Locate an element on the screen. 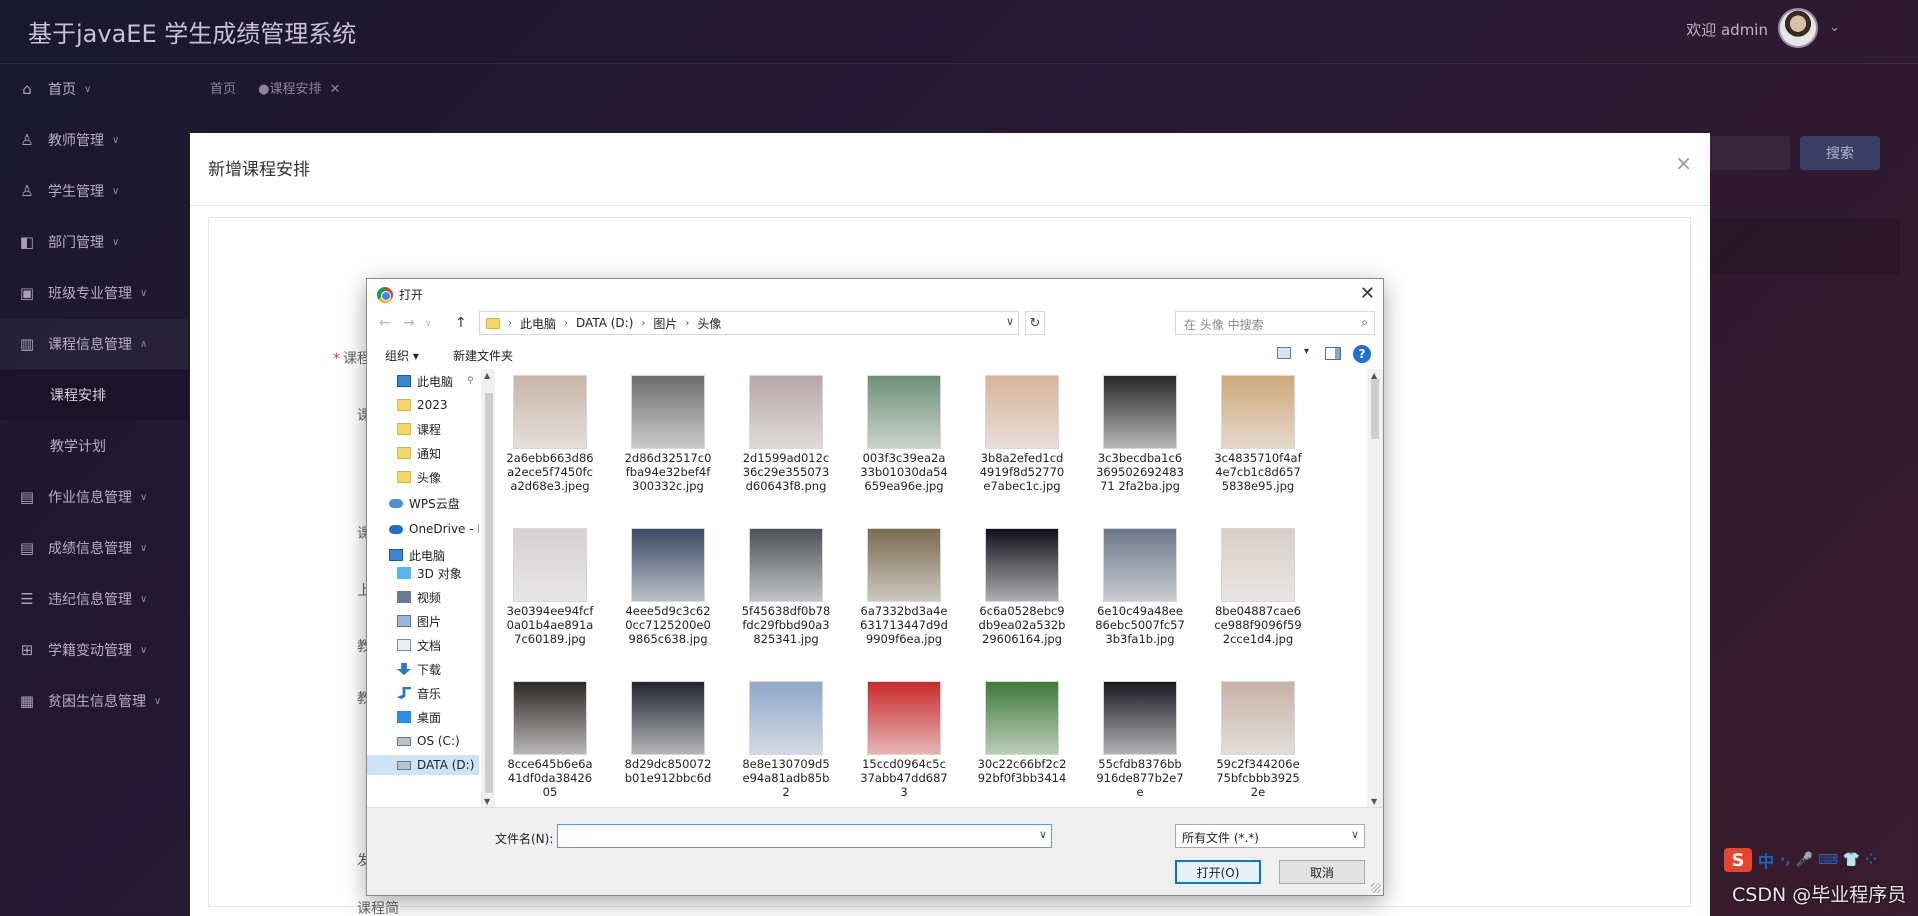  view-icon is located at coordinates (1284, 353).